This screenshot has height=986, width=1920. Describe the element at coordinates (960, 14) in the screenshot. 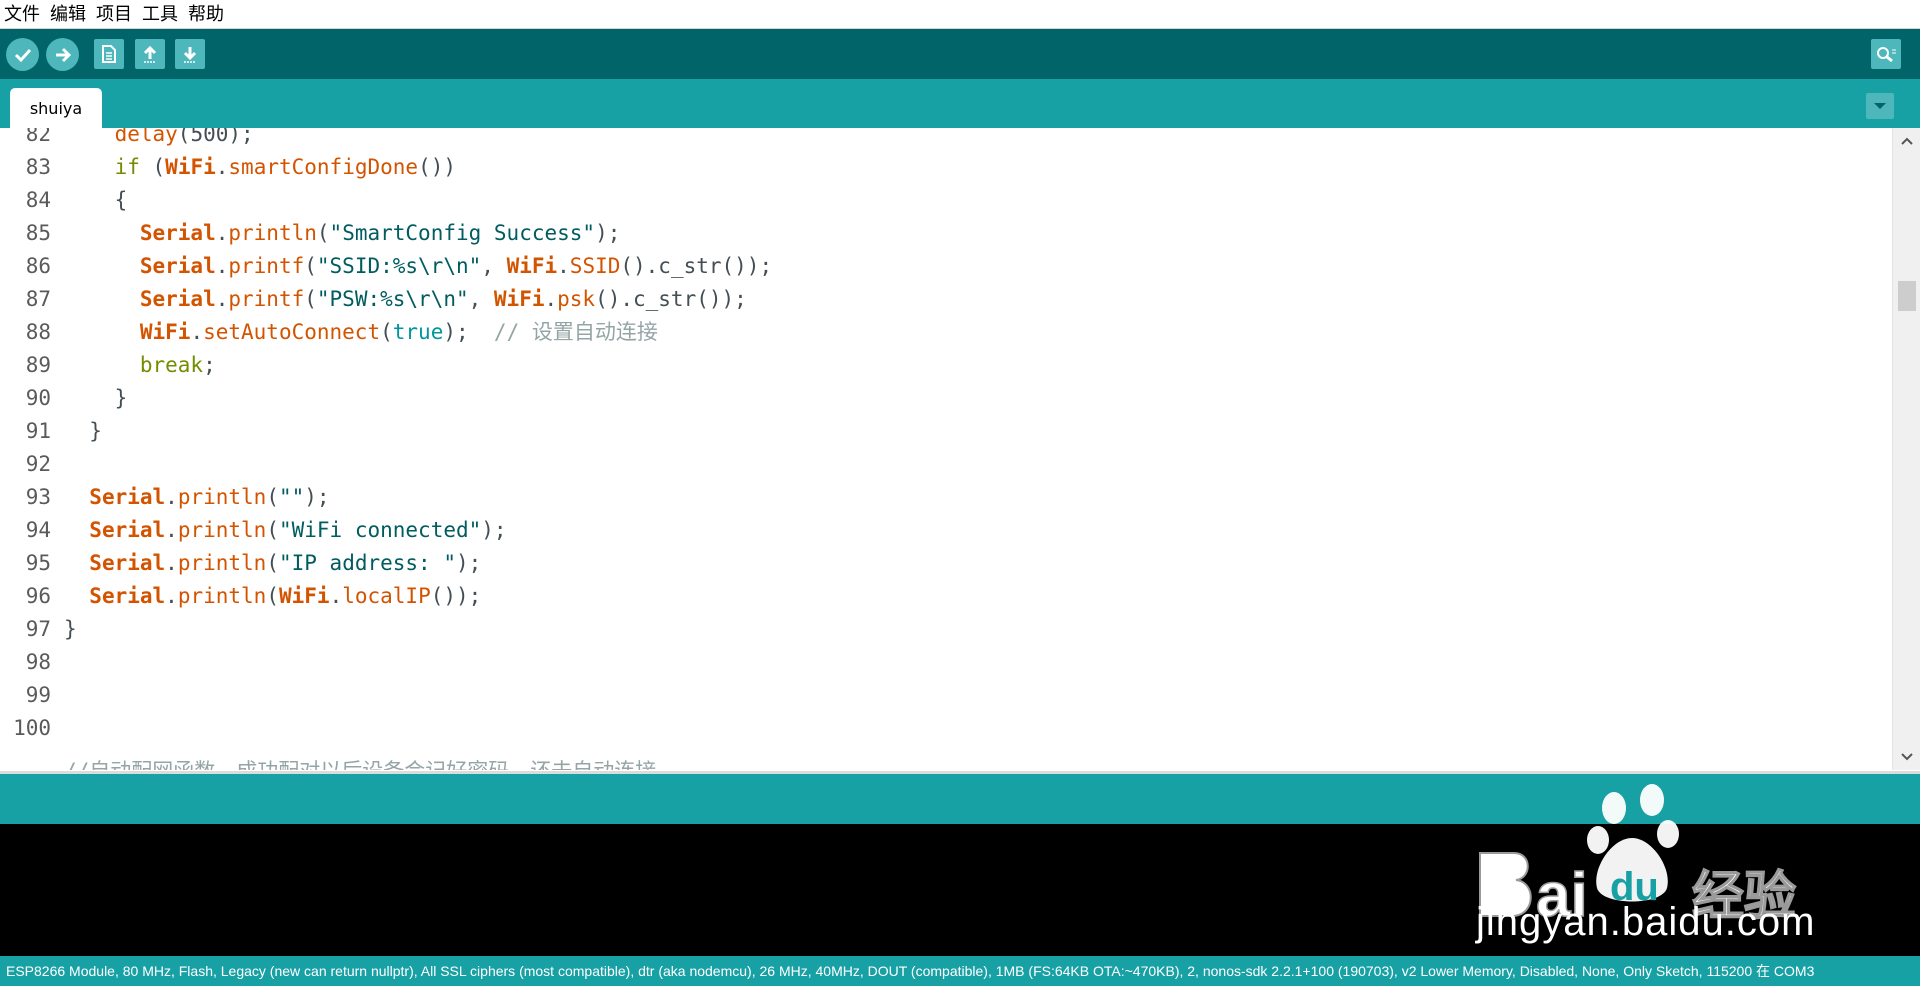

I see `menu-bar: 文件 编辑 项目 工具 帮助` at that location.